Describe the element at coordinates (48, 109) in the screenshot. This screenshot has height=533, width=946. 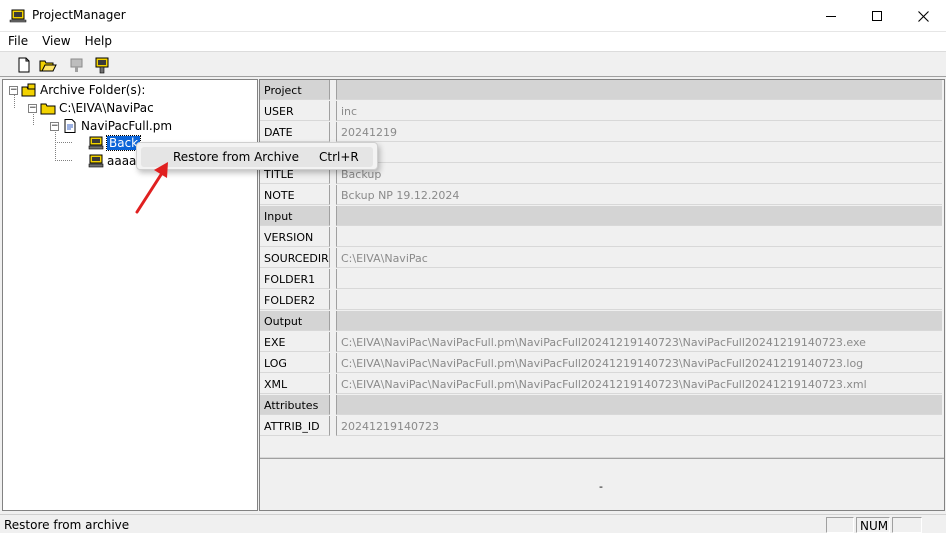
I see `folder-icon` at that location.